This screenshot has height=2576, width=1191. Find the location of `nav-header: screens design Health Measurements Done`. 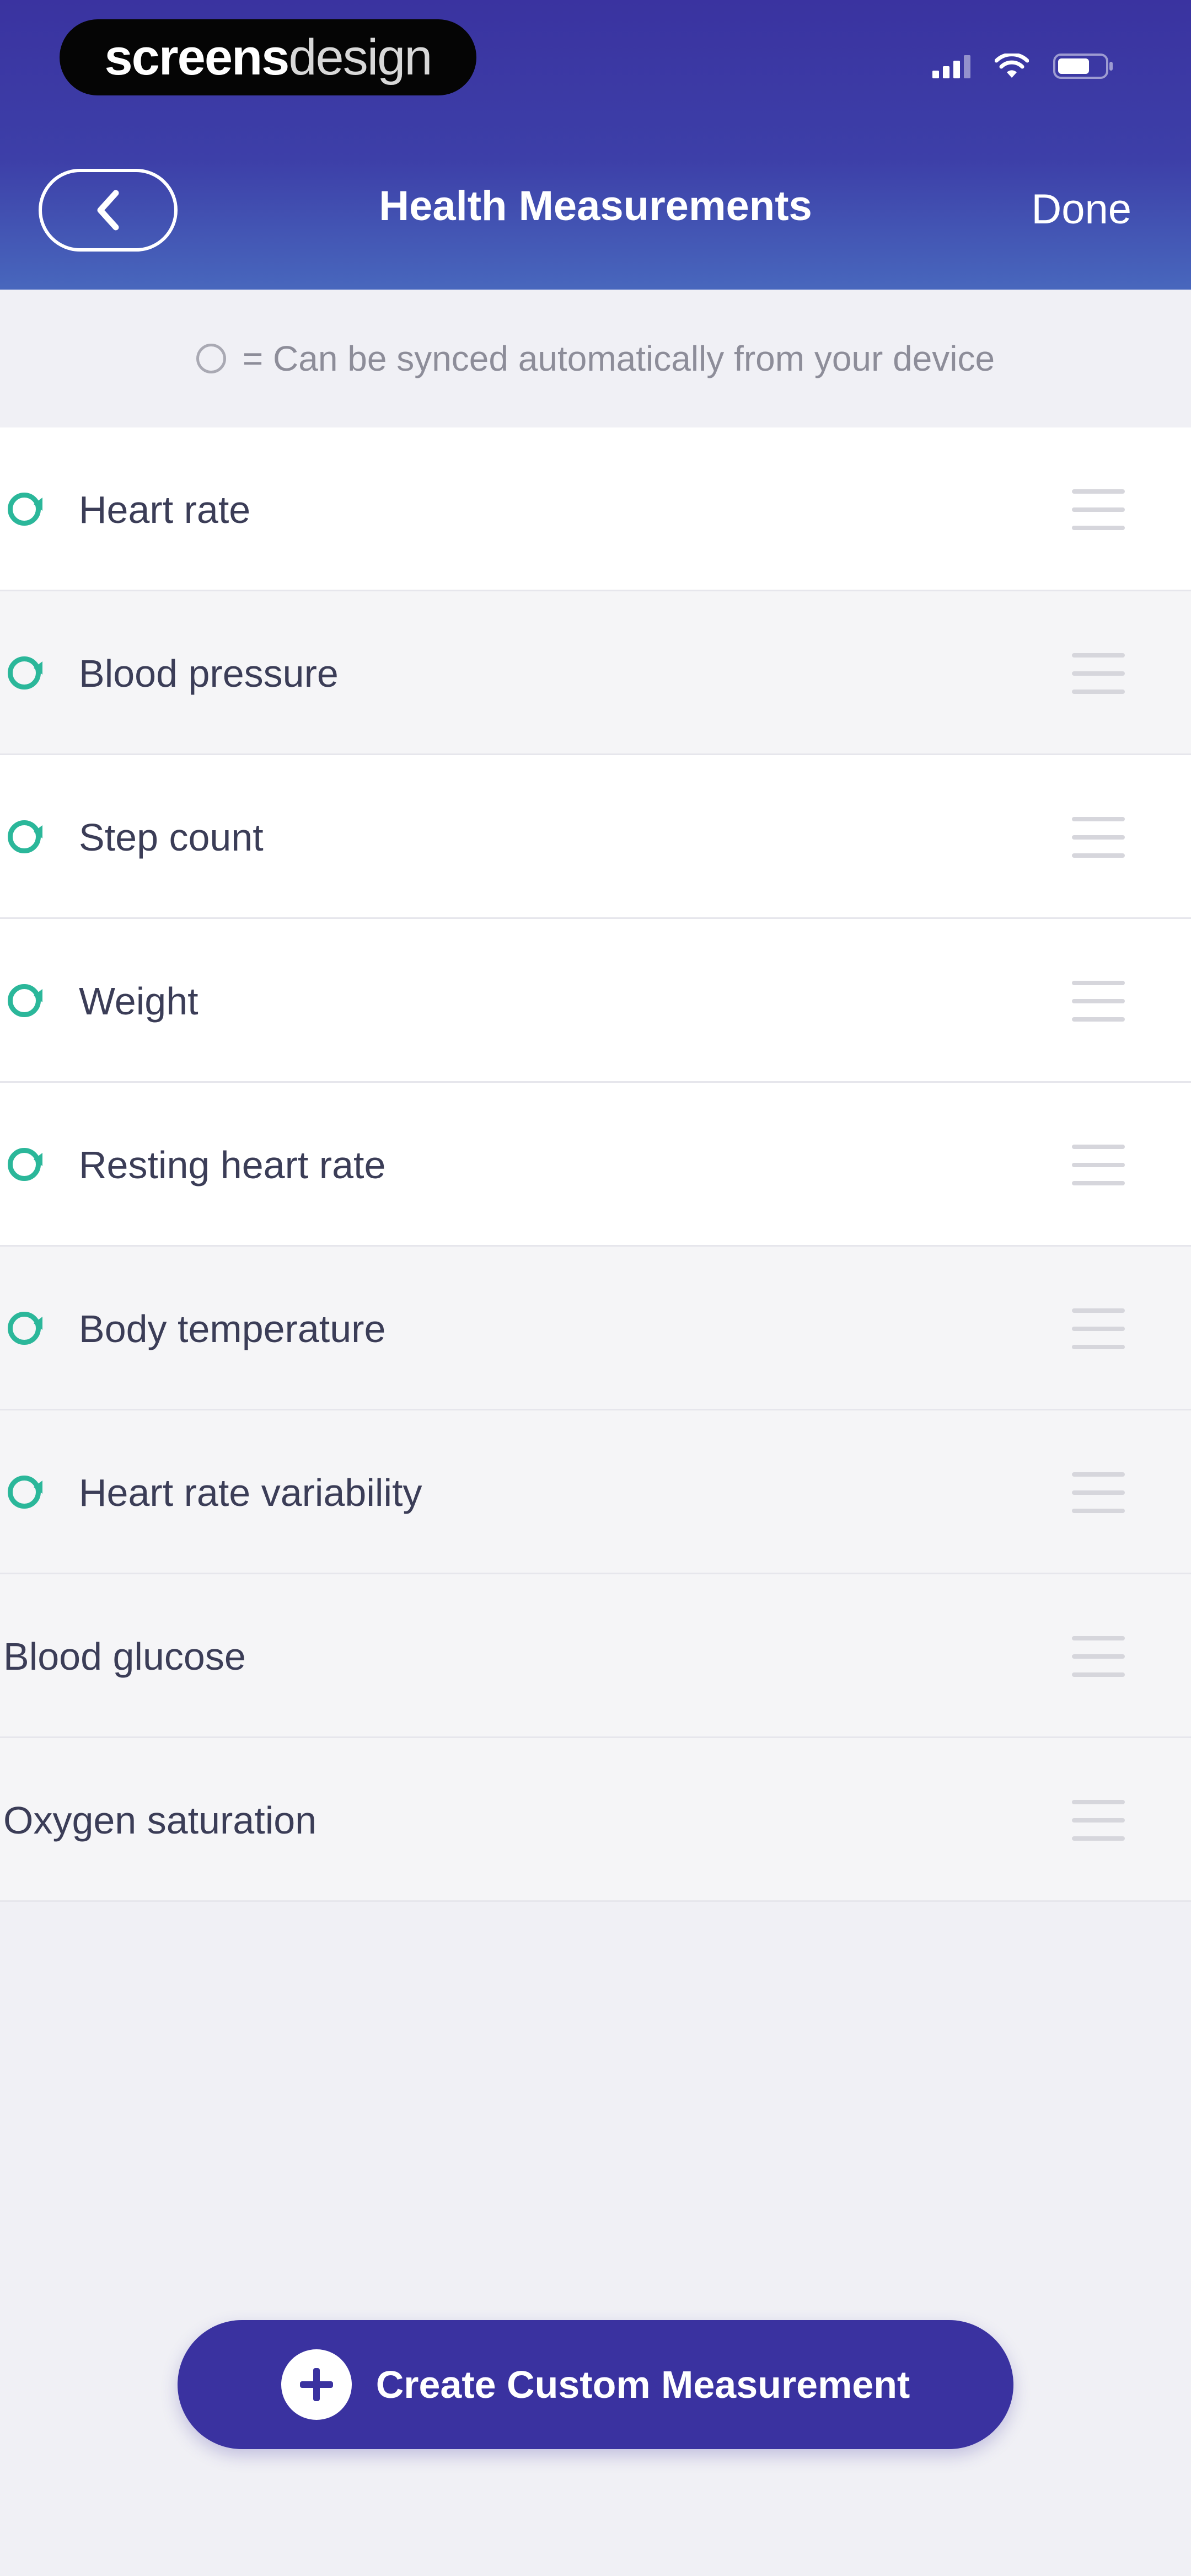

nav-header: screens design Health Measurements Done is located at coordinates (595, 145).